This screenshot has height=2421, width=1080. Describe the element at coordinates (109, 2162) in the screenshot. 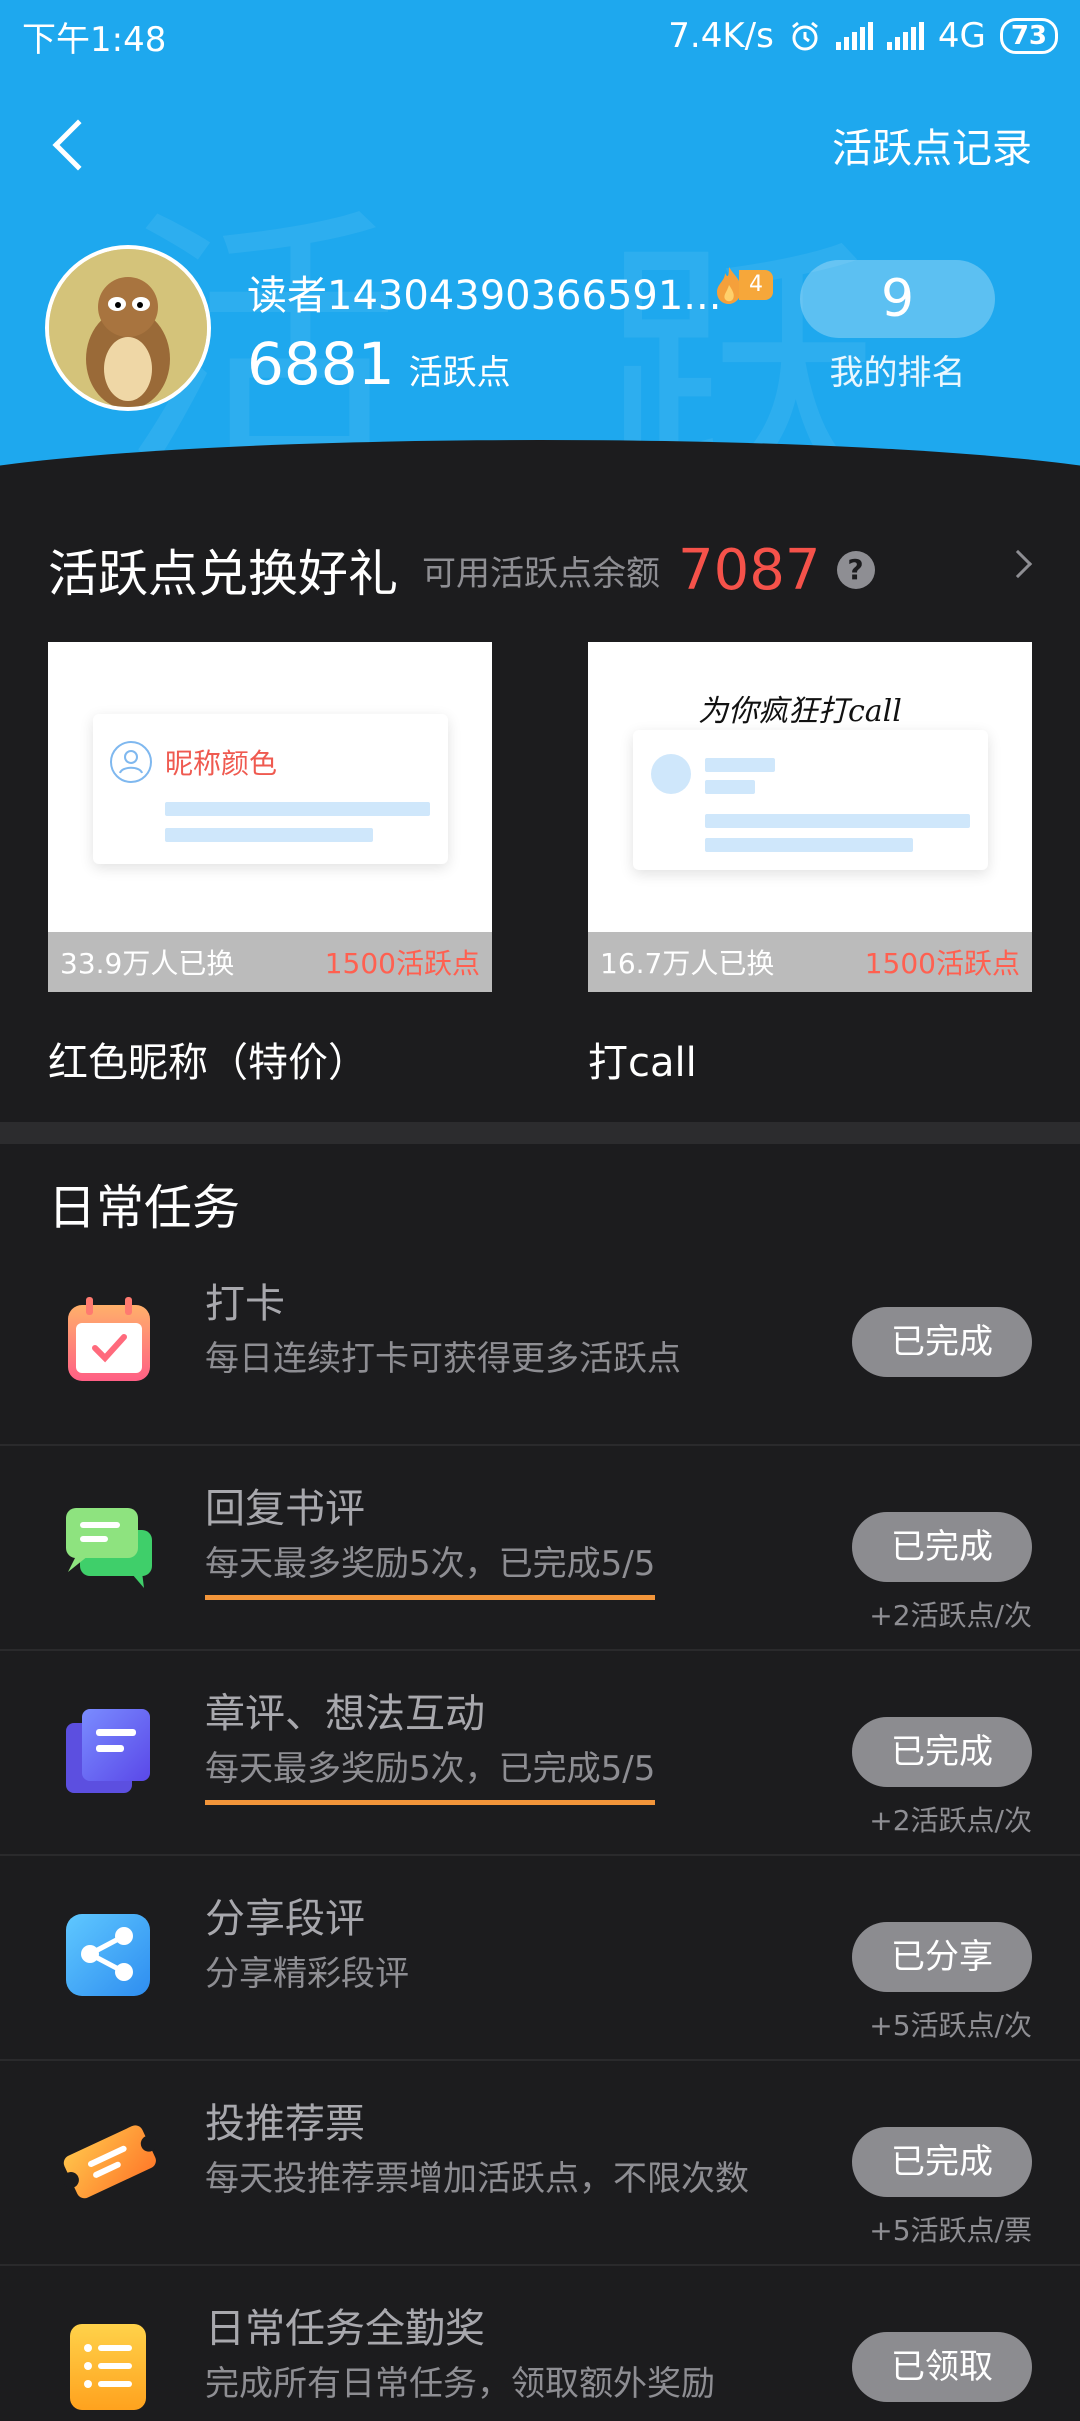

I see `ticket-icon` at that location.